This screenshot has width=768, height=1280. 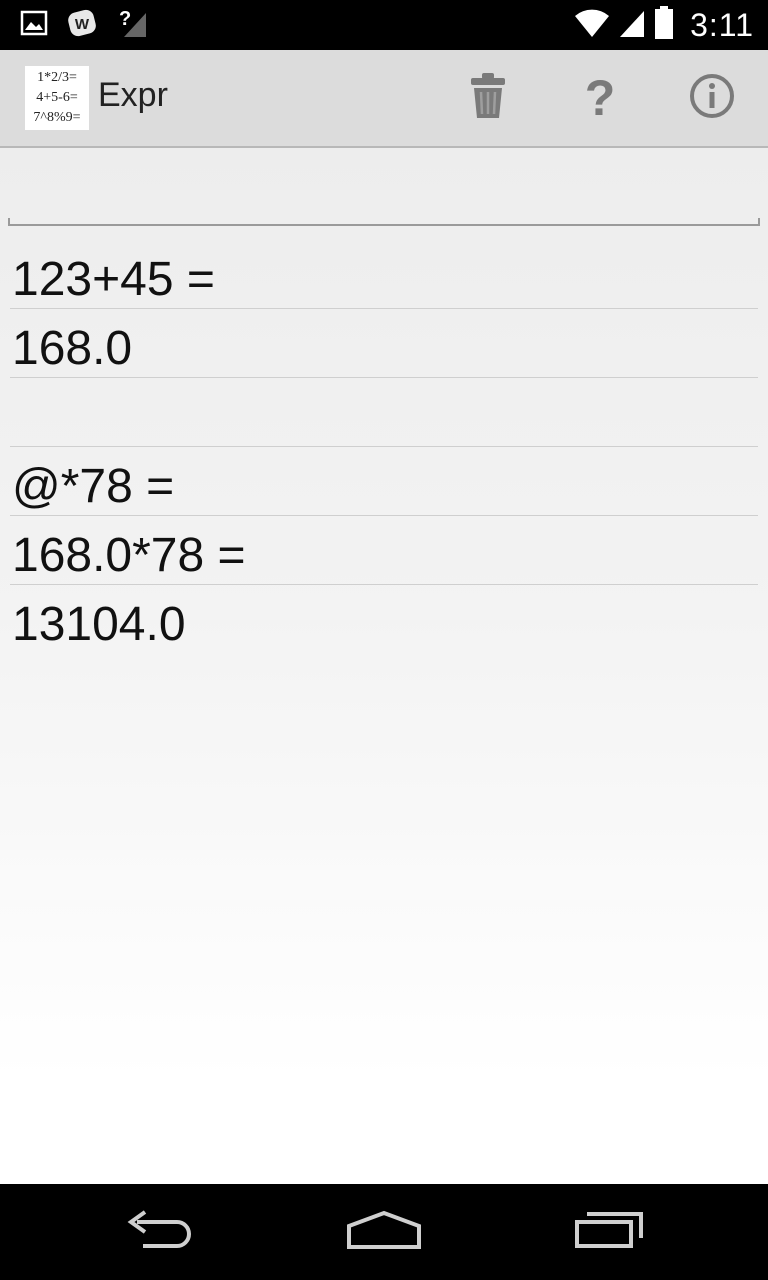 I want to click on history-row: @*78 =, so click(x=384, y=481).